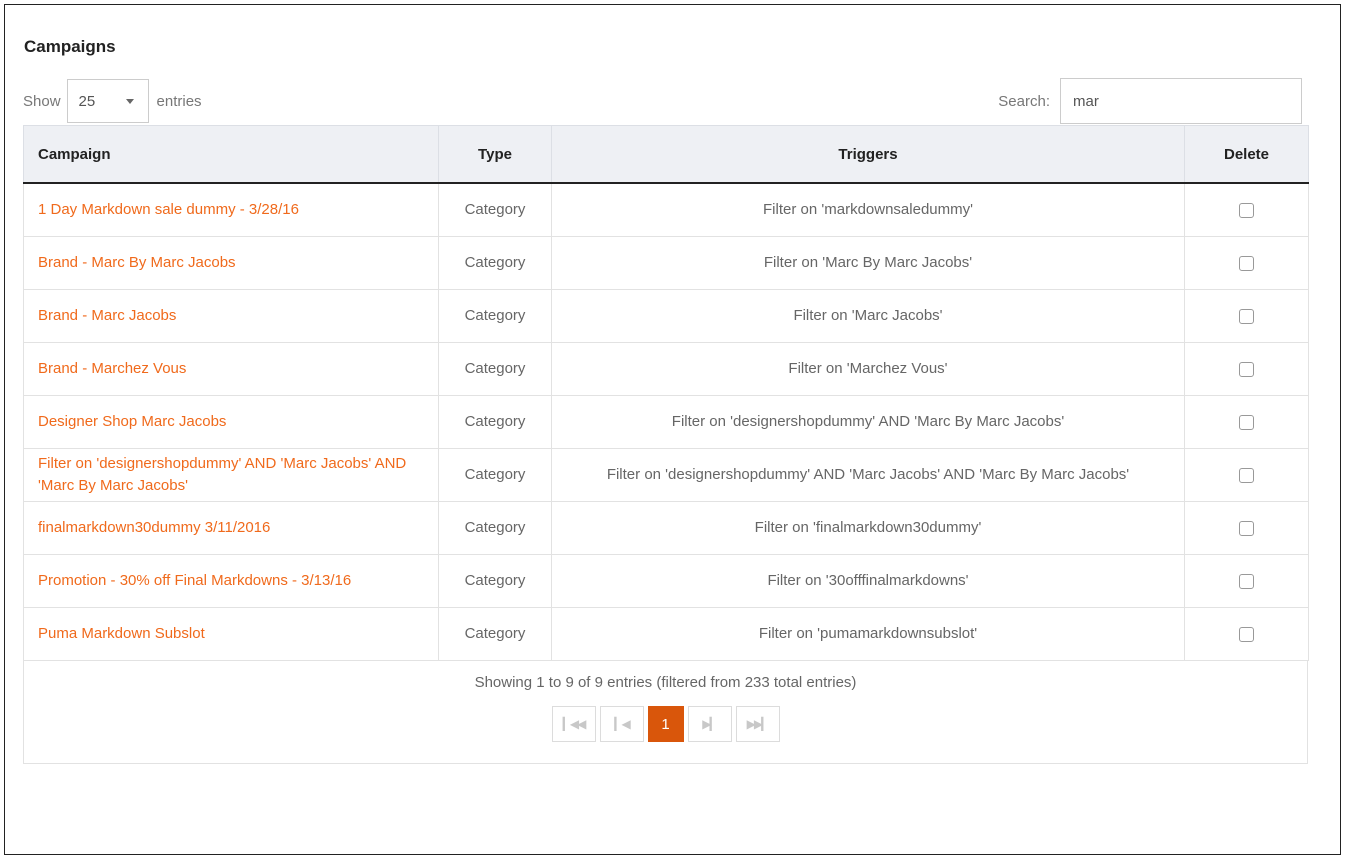  I want to click on triggers-cell: Filter on 'finalmarkdown30dummy', so click(868, 528).